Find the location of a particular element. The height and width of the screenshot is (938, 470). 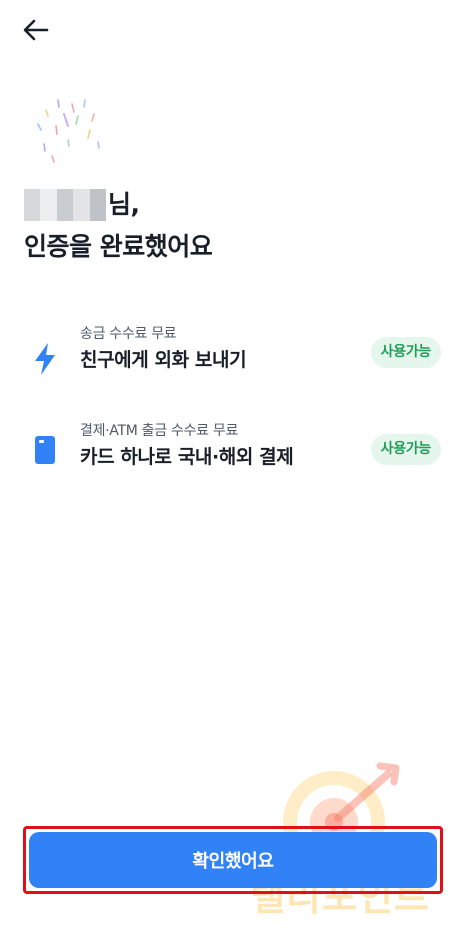

lightning-bolt-icon is located at coordinates (45, 359).